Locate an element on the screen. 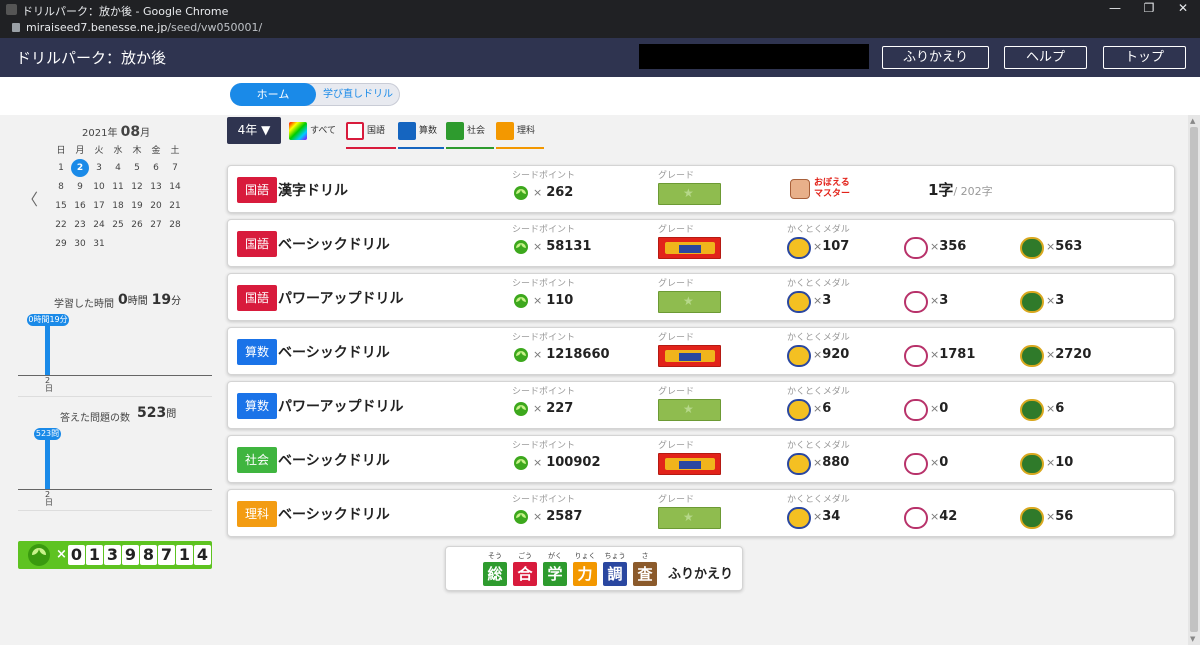 The image size is (1200, 645). calendar-day: 5 is located at coordinates (137, 168).